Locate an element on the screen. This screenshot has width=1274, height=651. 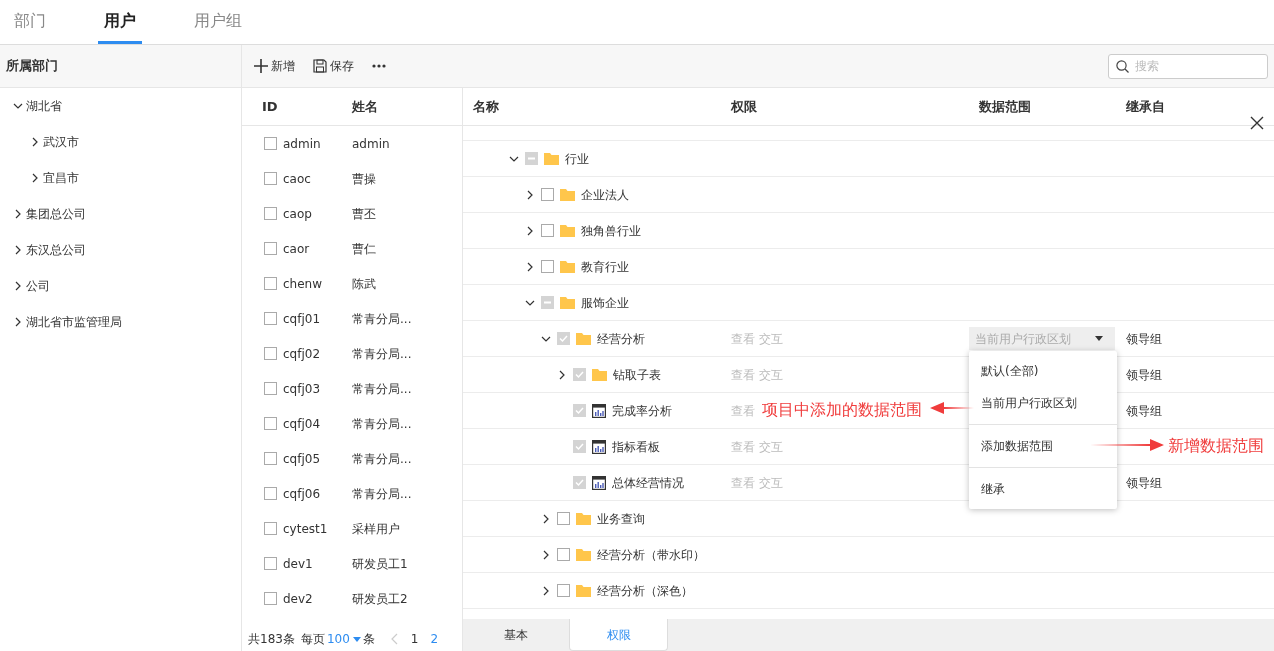
tree-item: 武汉市 is located at coordinates (61, 142).